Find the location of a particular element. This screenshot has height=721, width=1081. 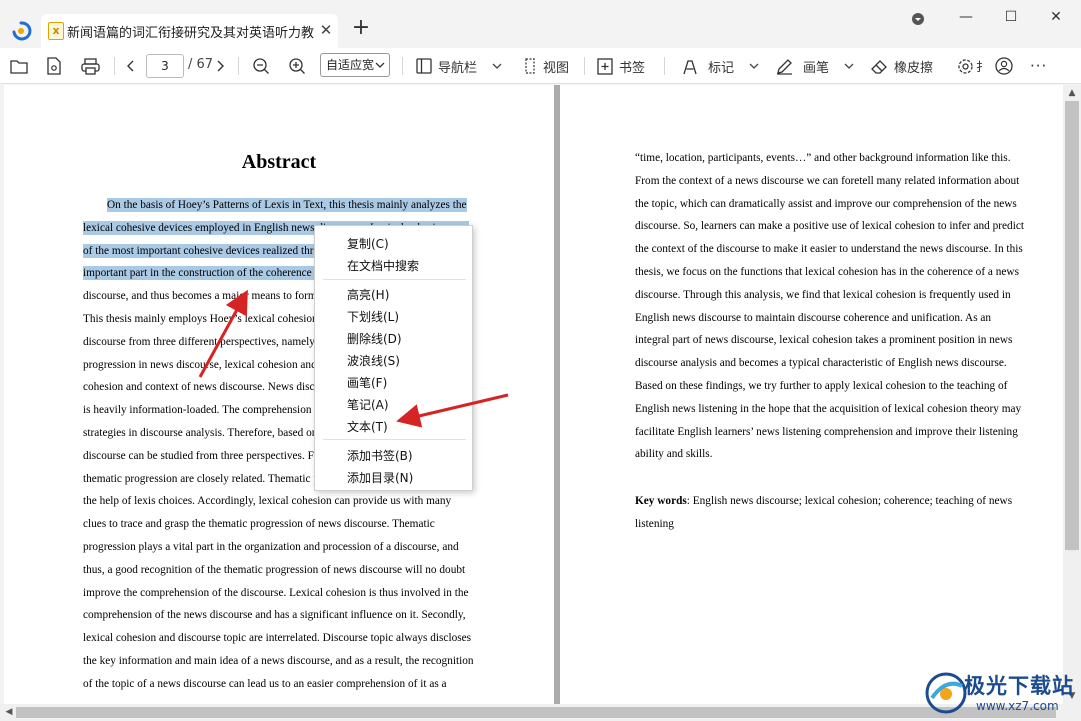

arrow-to-text-menu-item is located at coordinates (452, 410).